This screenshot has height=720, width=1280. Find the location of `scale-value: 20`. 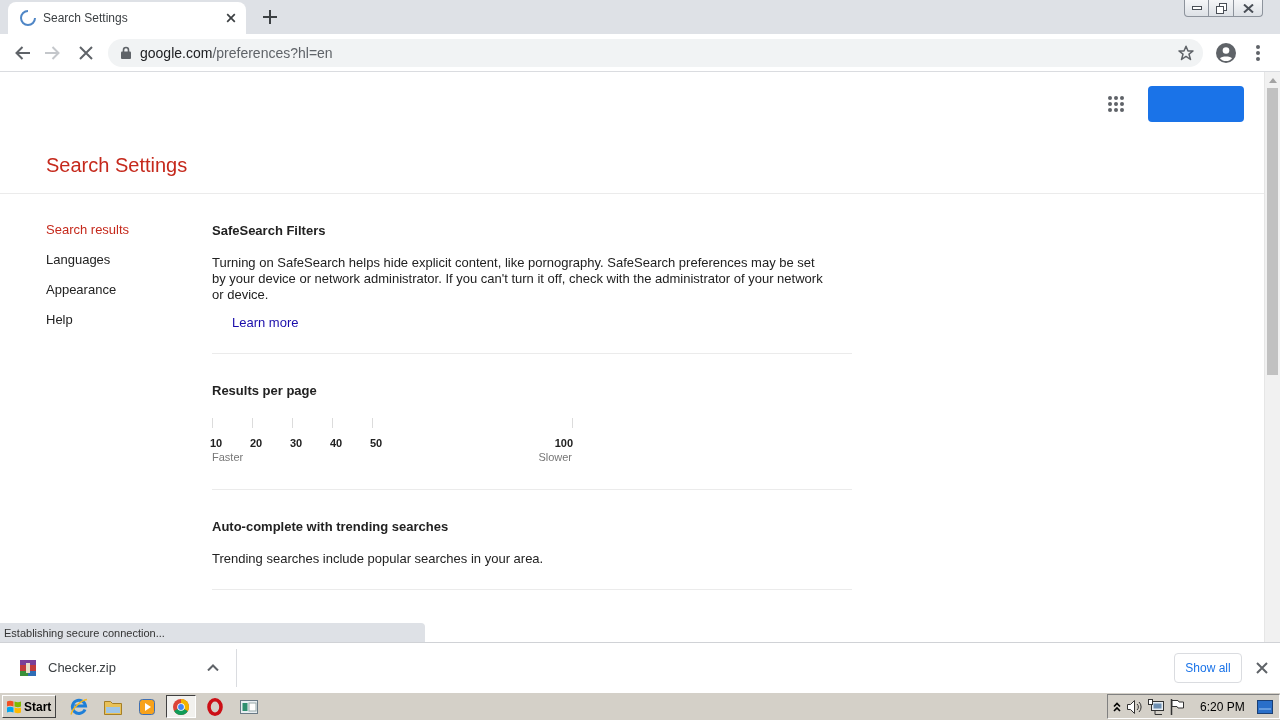

scale-value: 20 is located at coordinates (256, 443).